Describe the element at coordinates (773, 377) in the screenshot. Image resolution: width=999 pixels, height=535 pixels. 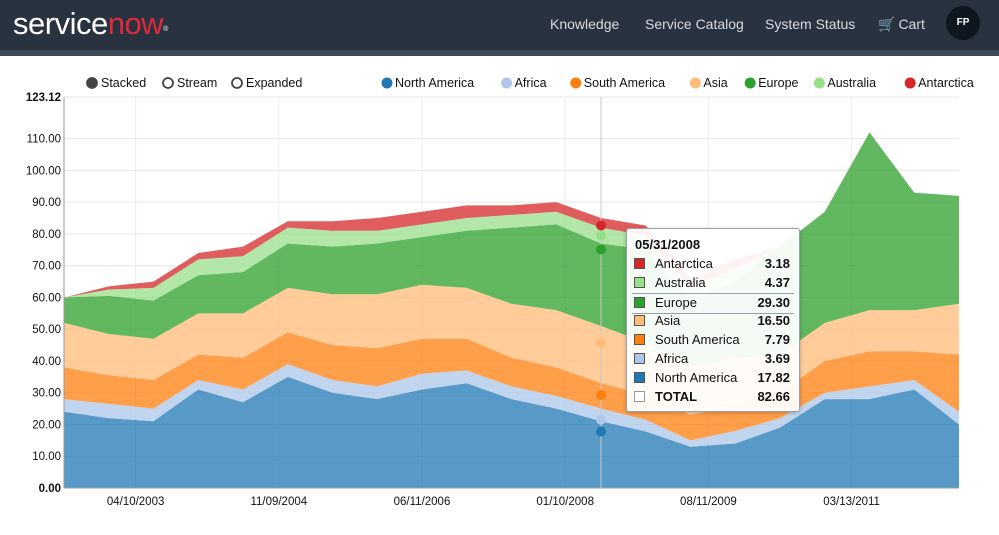
I see `tooltip-series-value: 17.82` at that location.